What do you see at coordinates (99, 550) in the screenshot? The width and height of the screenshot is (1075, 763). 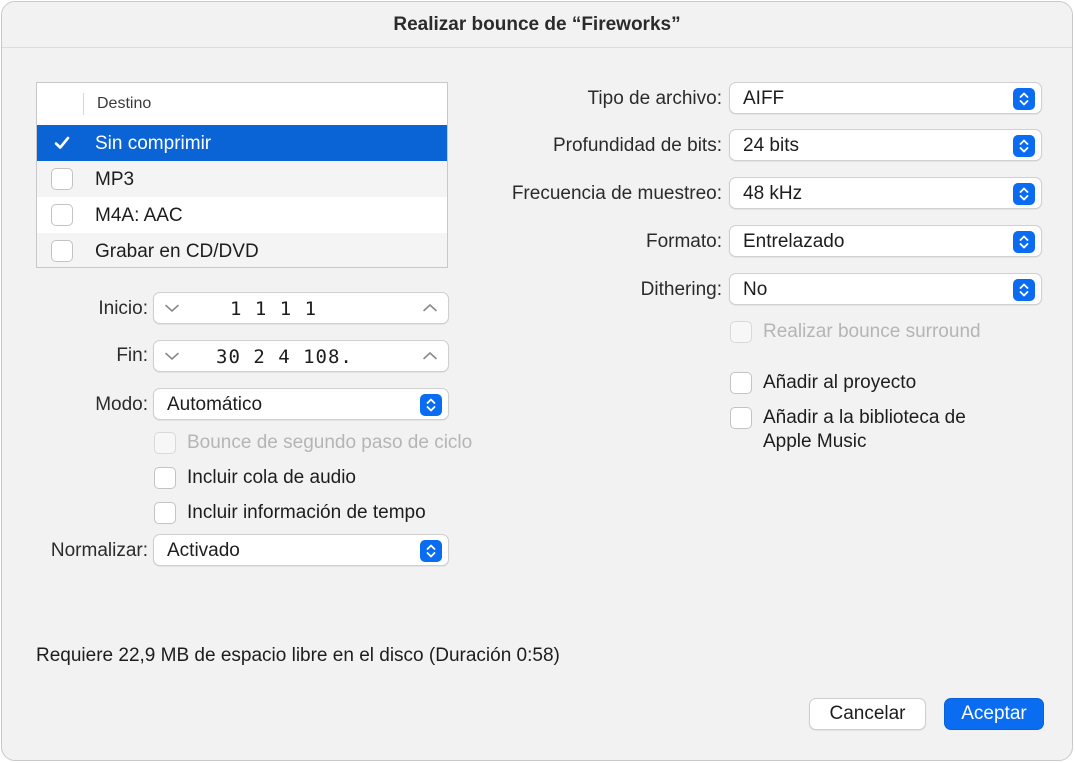 I see `normalize-label: Normalizar:` at bounding box center [99, 550].